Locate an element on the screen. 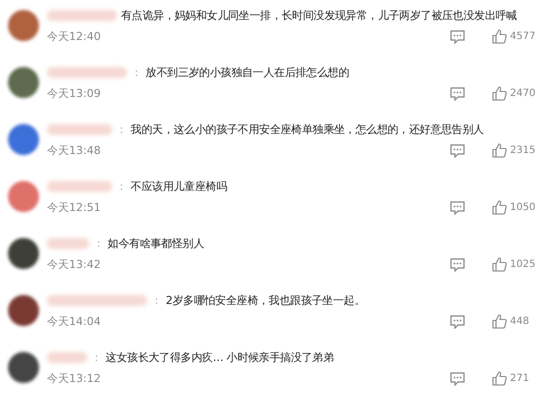  like-count: 1050 is located at coordinates (523, 207).